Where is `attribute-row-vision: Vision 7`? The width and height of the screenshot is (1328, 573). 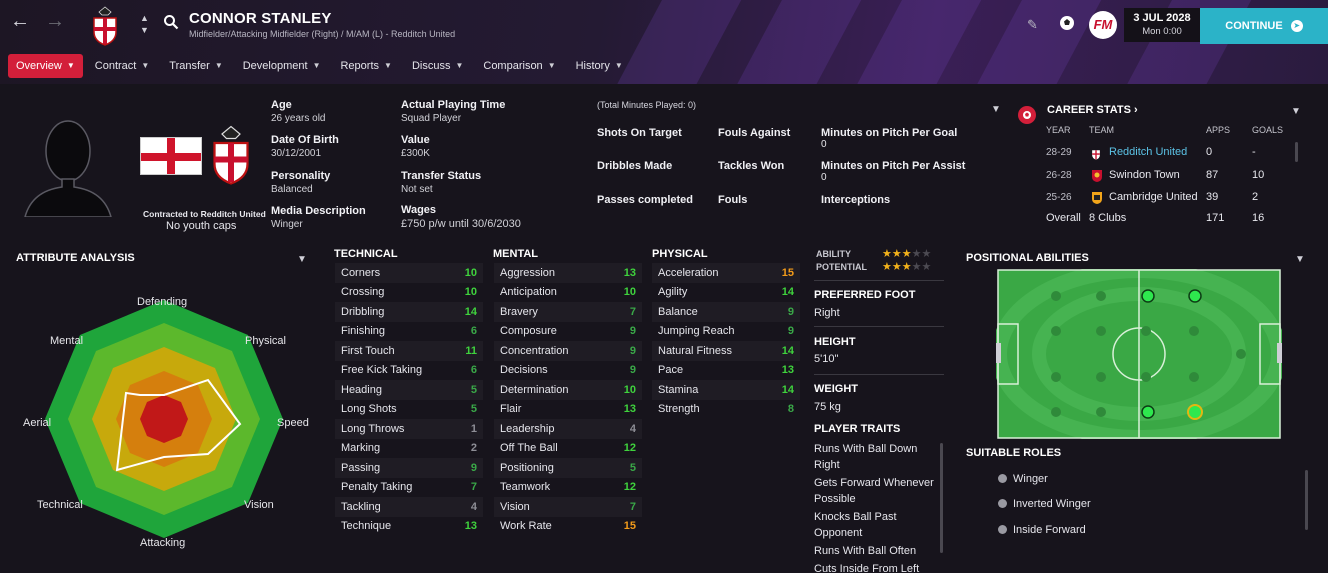
attribute-row-vision: Vision 7 is located at coordinates (568, 507).